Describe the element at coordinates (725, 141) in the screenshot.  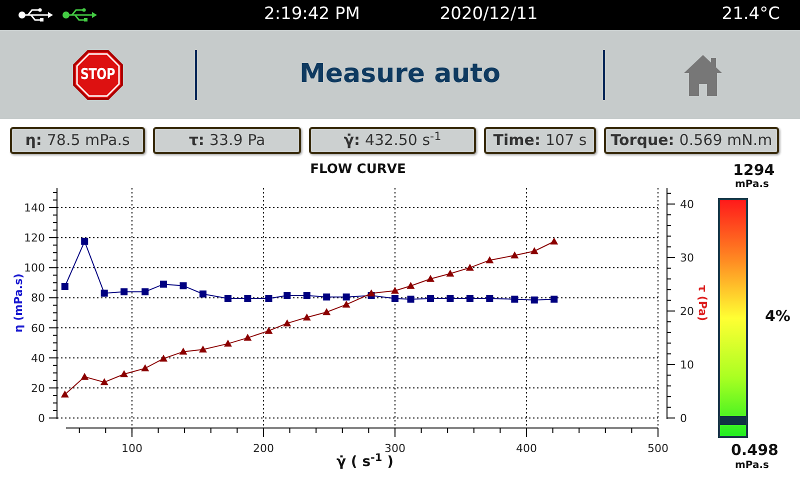
I see `reading-value: 0.569 mN.m` at that location.